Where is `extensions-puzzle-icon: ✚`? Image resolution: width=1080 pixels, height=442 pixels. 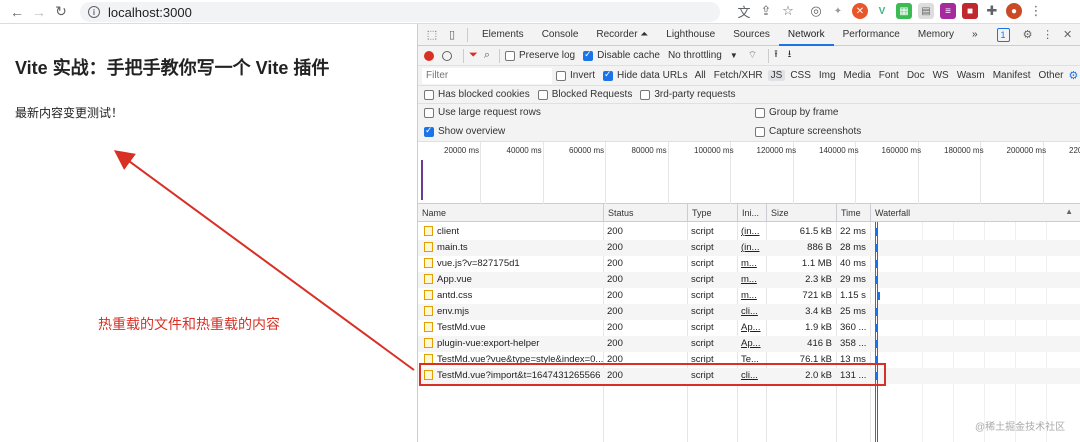 extensions-puzzle-icon: ✚ is located at coordinates (992, 11).